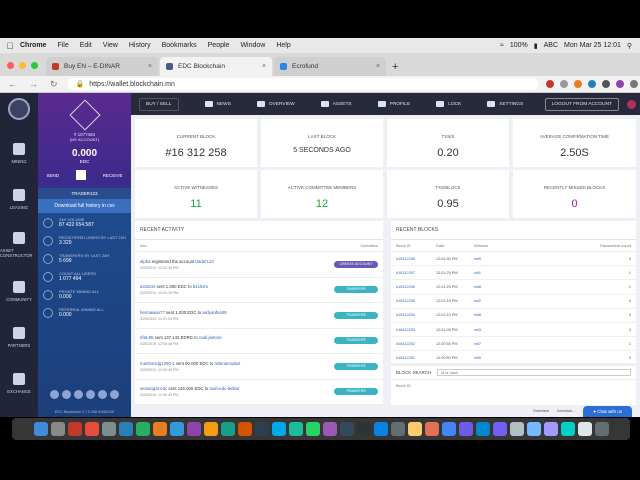 This screenshot has height=480, width=640. What do you see at coordinates (416, 330) in the screenshot?
I see `block-id-link: #16312253` at bounding box center [416, 330].